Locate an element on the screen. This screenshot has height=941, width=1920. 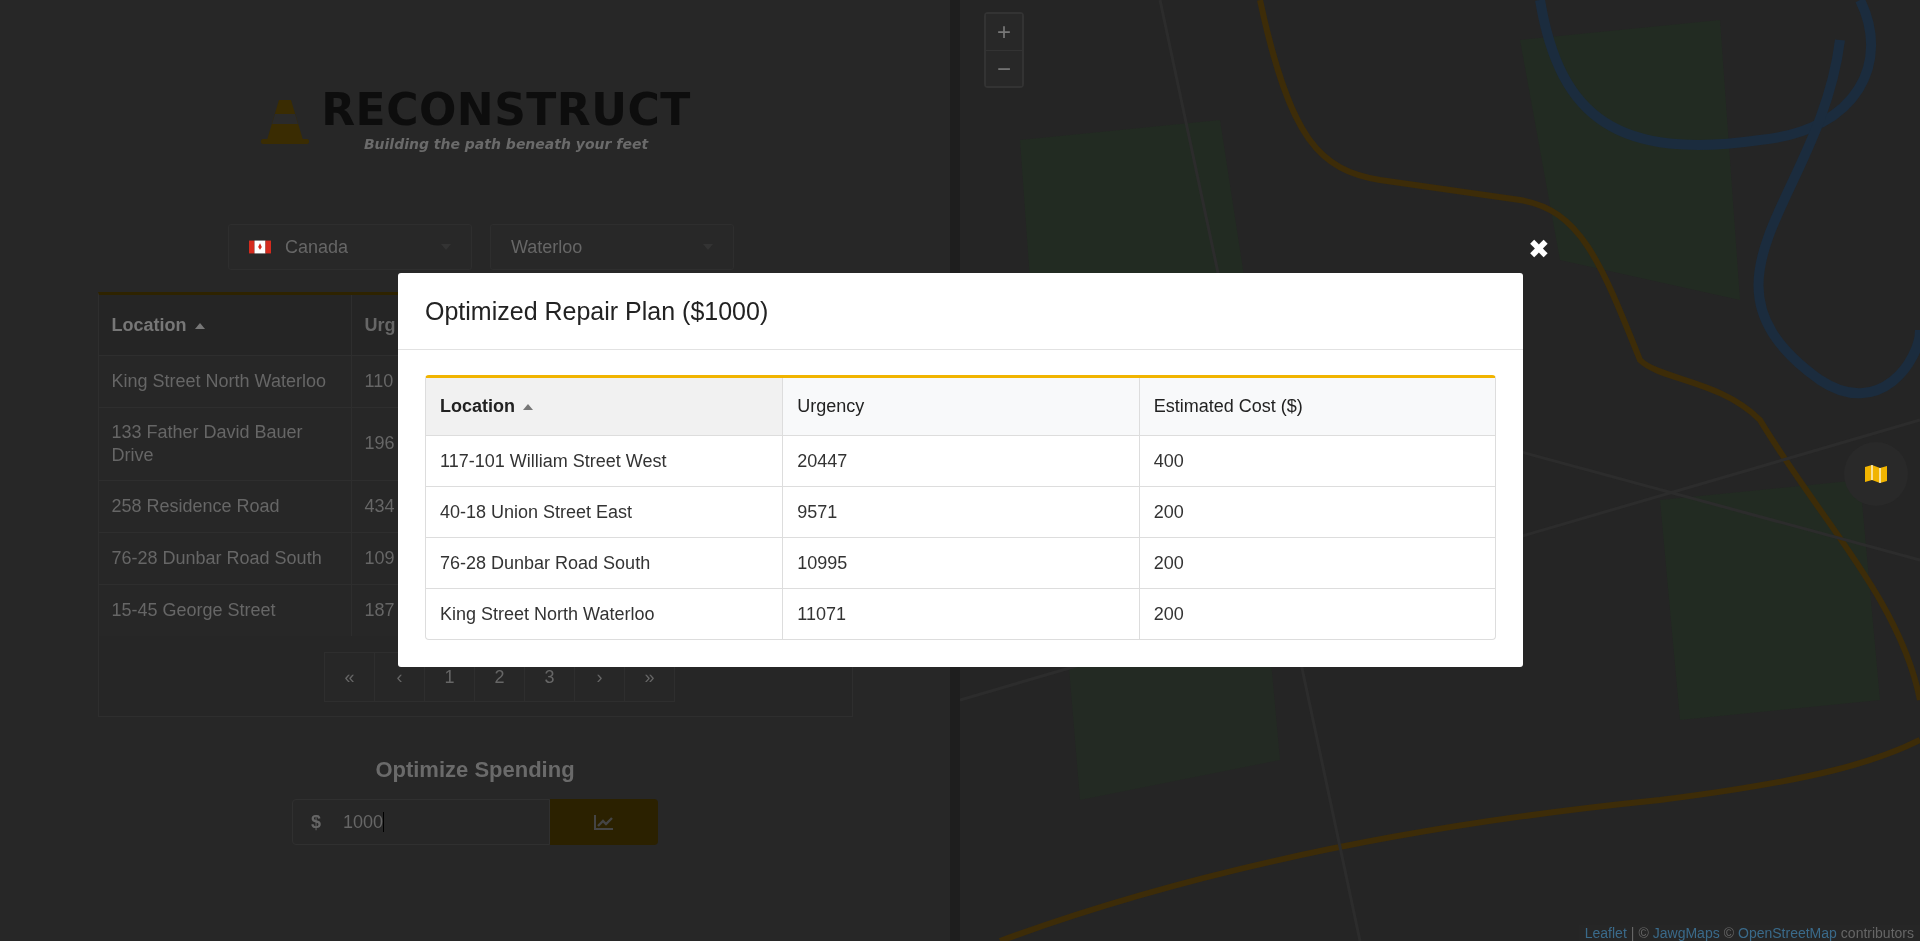
table-cell: 40-18 Union Street East is located at coordinates (604, 511).